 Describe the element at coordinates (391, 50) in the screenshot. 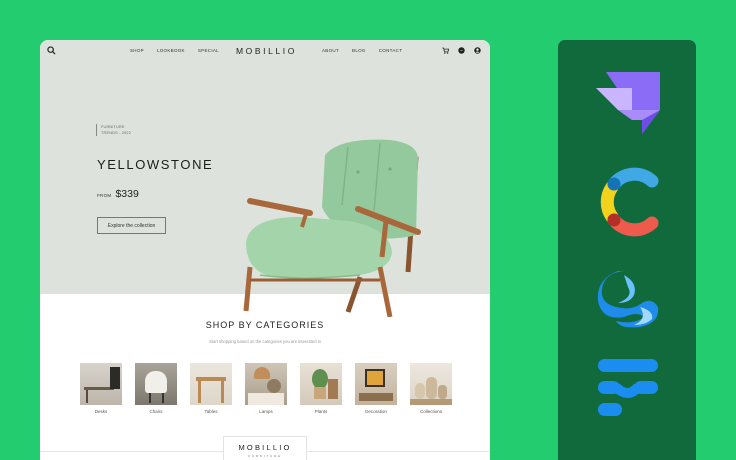

I see `nav-link-contact: CONTACT` at that location.